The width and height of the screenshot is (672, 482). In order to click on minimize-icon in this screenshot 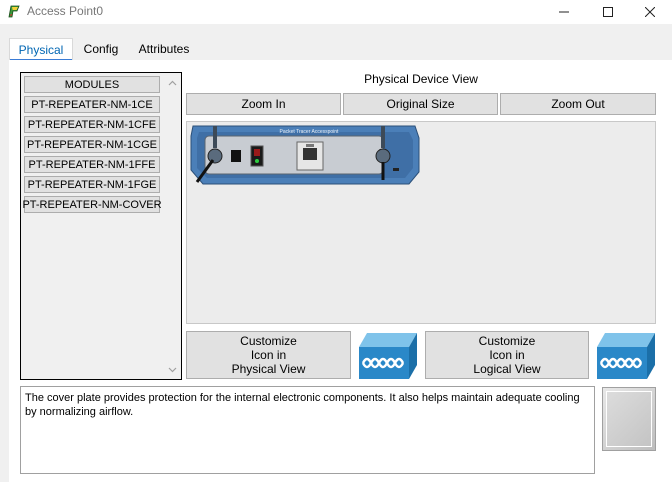, I will do `click(564, 12)`.